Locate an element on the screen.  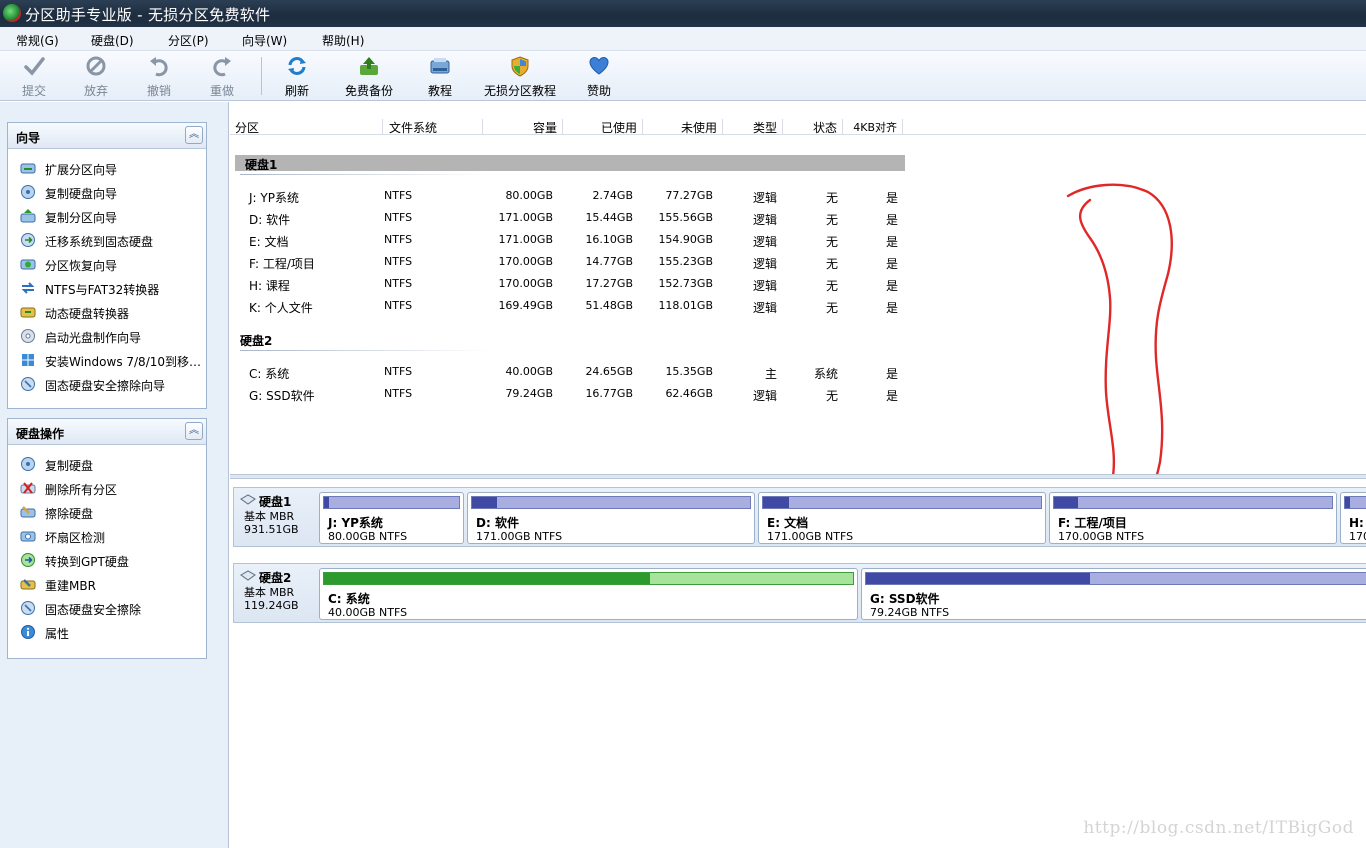
wizard-ssd-secure-erase: 固态硬盘安全擦除向导 is located at coordinates (111, 384).